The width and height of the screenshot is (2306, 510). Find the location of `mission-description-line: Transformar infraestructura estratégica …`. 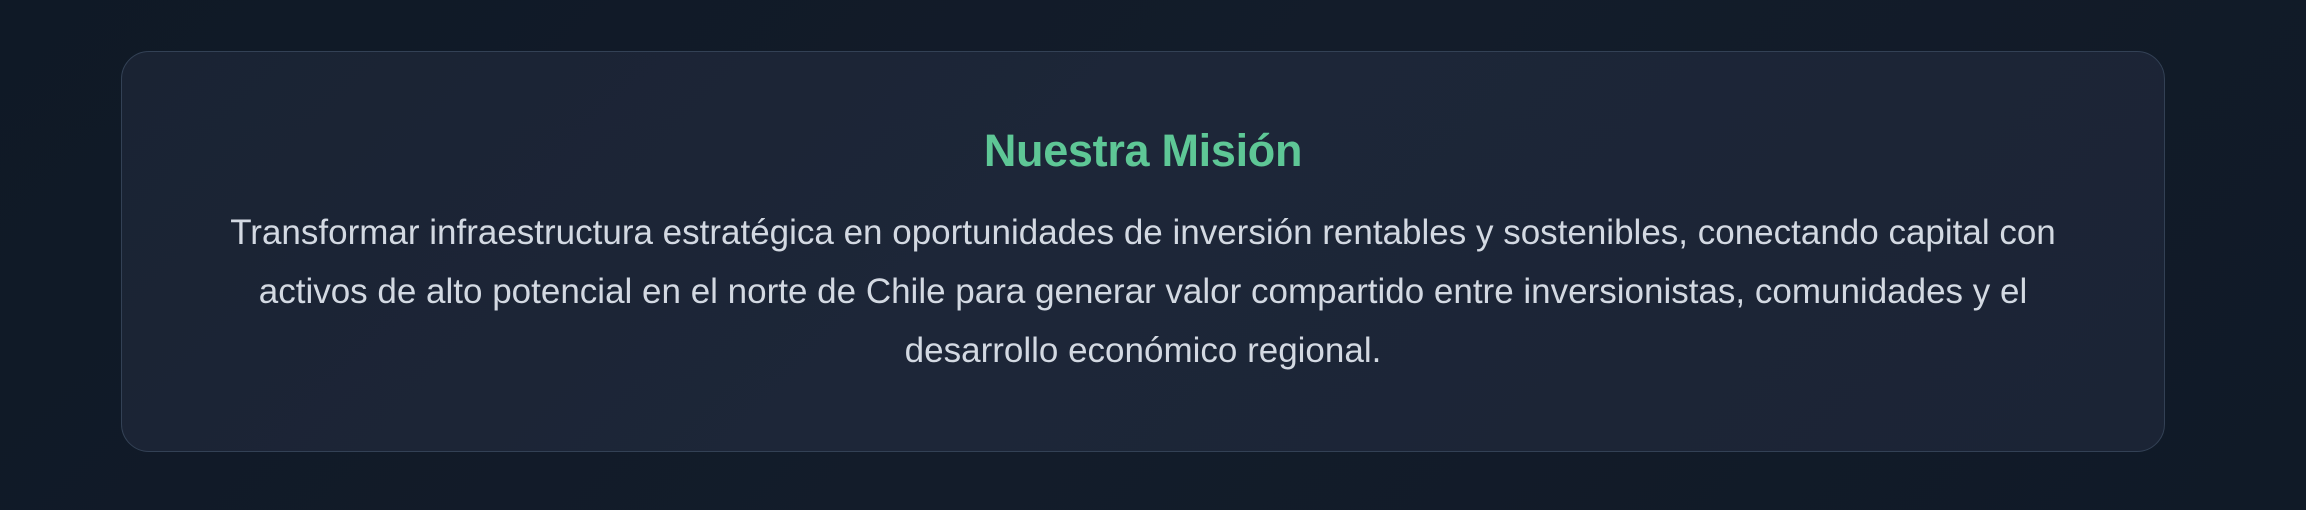

mission-description-line: Transformar infraestructura estratégica … is located at coordinates (1143, 232).